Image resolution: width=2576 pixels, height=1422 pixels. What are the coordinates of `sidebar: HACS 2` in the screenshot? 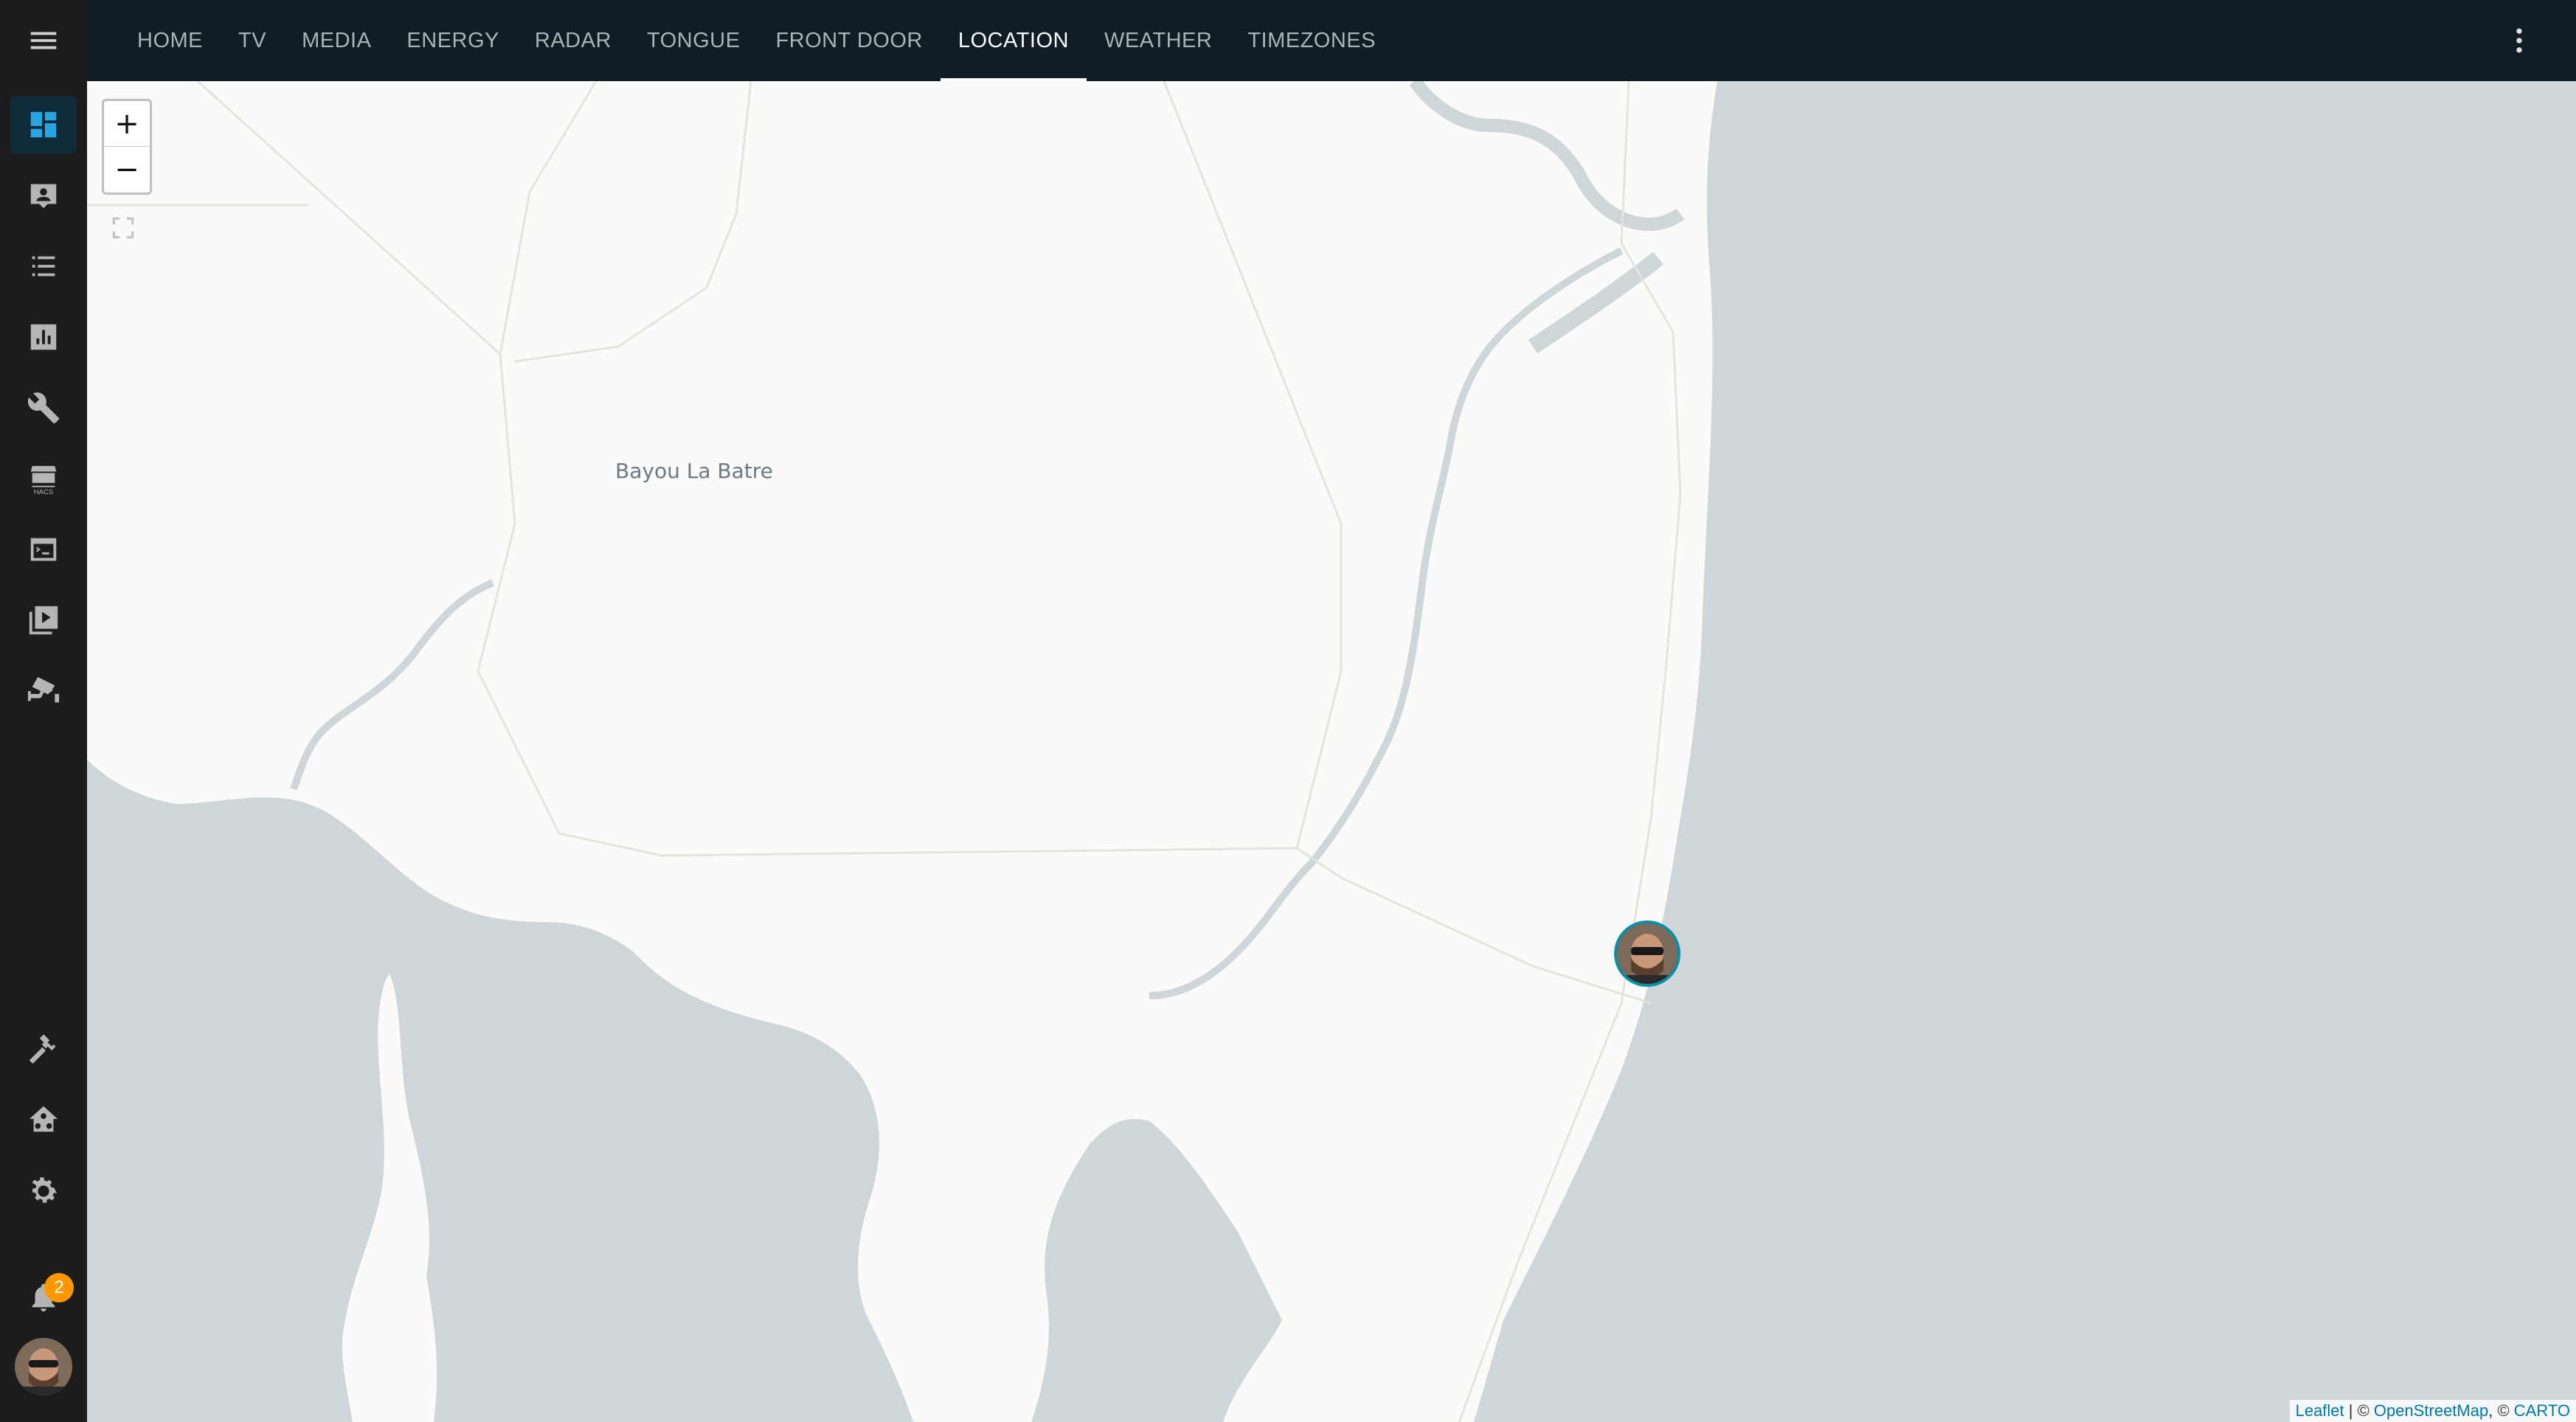 It's located at (44, 711).